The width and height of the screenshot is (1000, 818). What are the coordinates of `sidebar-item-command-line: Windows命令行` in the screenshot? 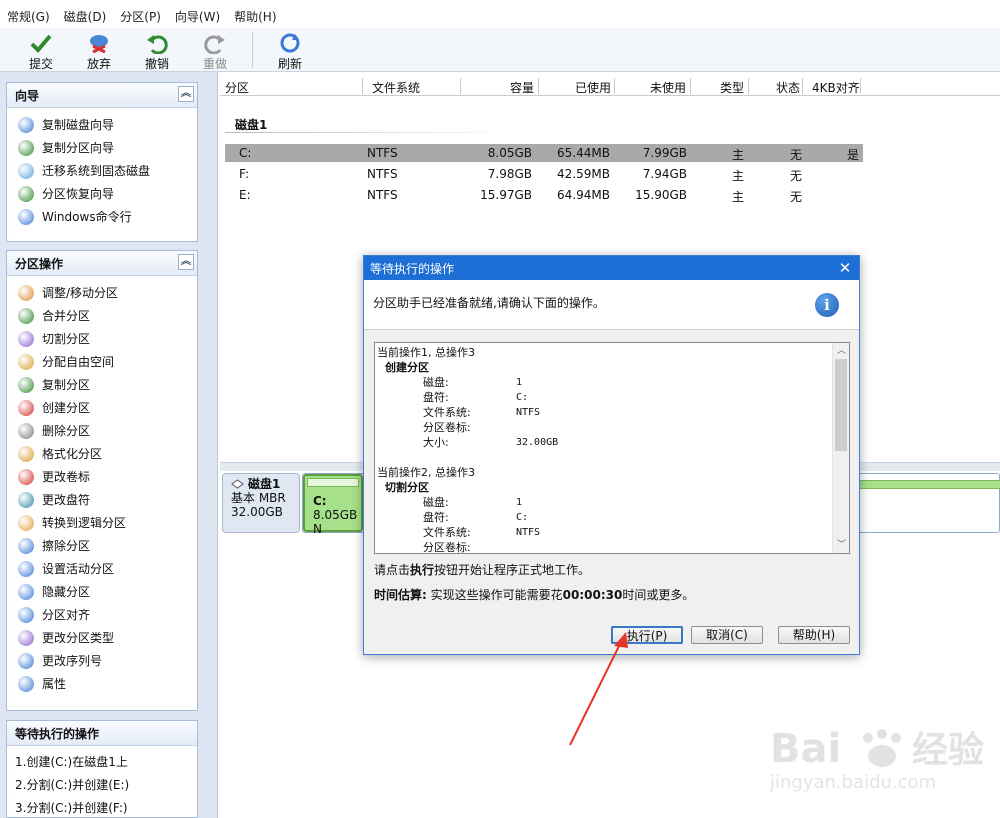 It's located at (102, 216).